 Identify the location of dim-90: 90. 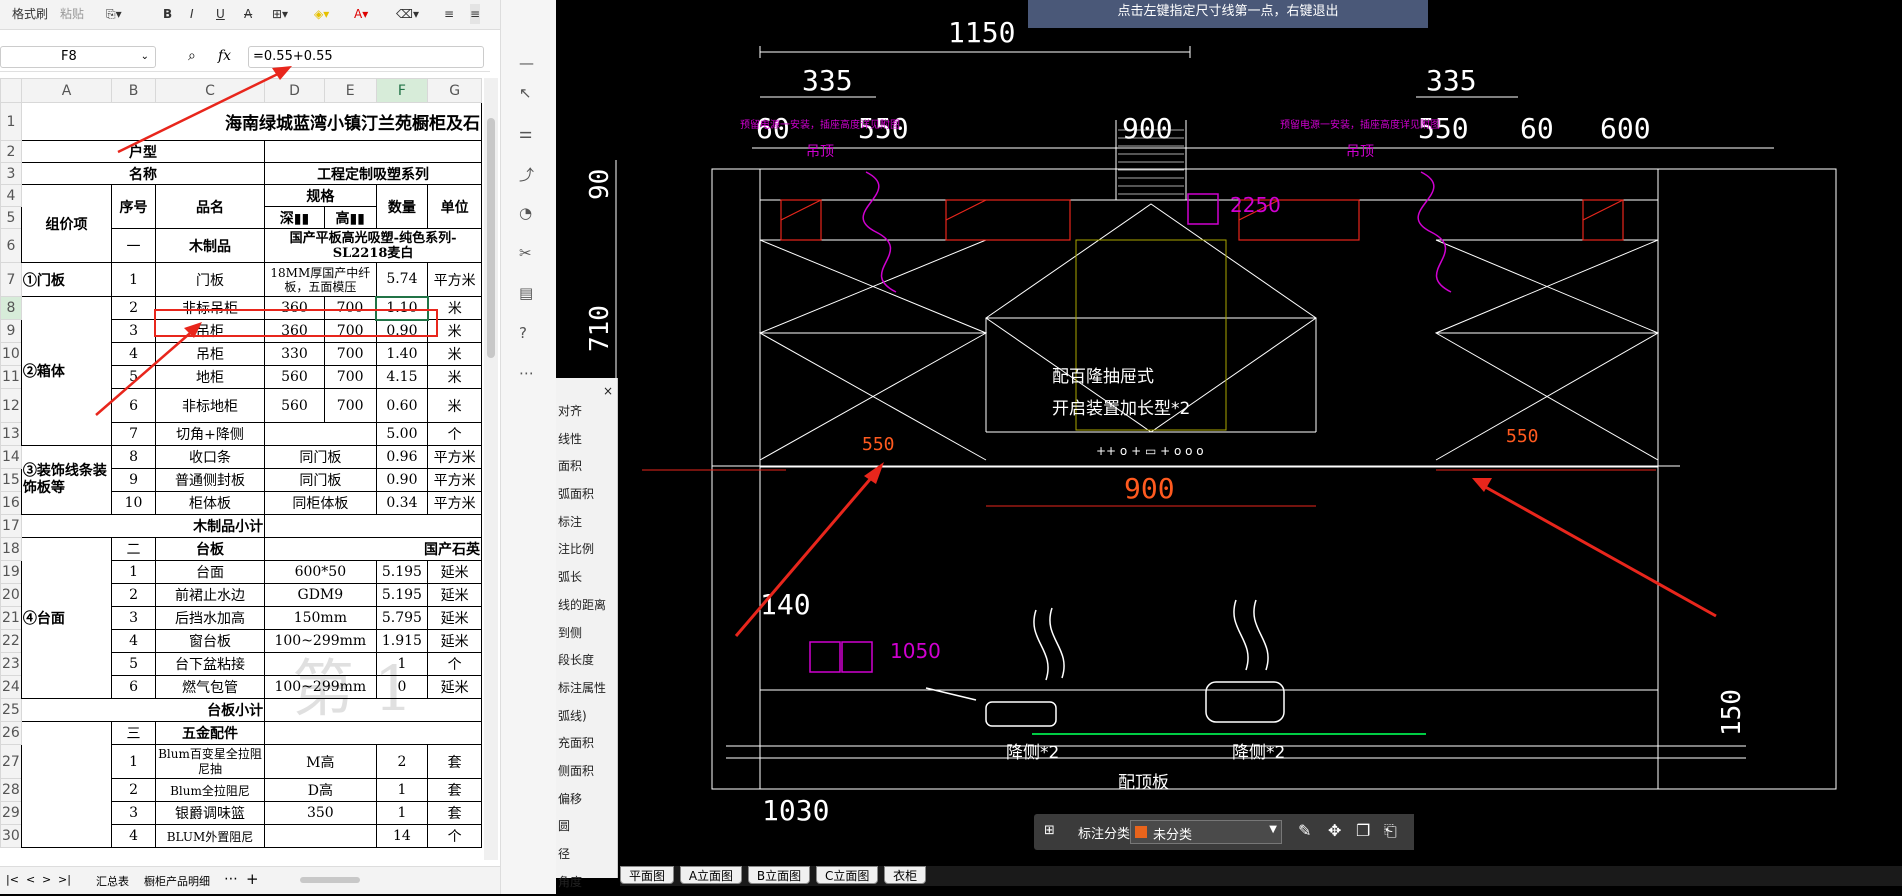
(600, 184).